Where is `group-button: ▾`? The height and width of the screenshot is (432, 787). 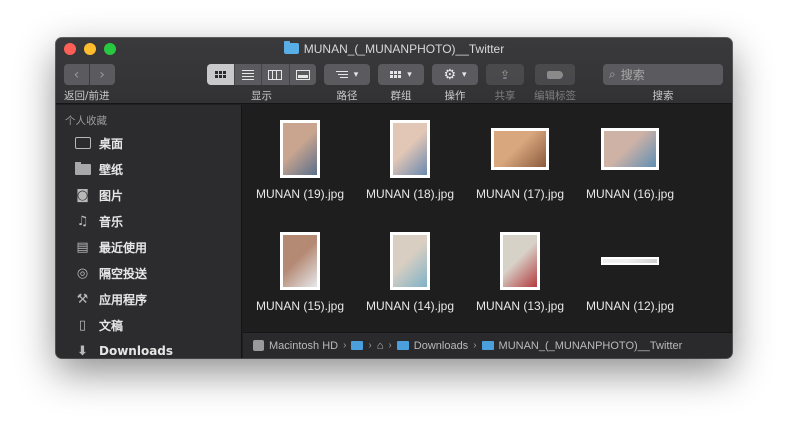 group-button: ▾ is located at coordinates (401, 74).